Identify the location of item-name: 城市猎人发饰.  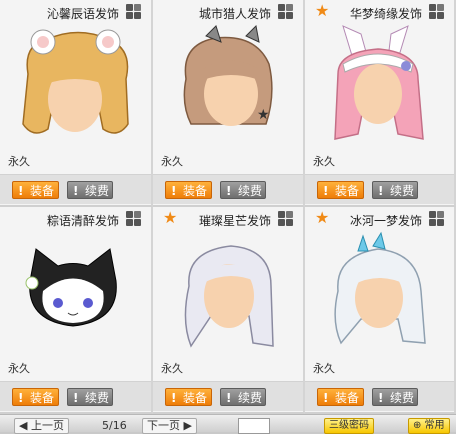
(234, 14).